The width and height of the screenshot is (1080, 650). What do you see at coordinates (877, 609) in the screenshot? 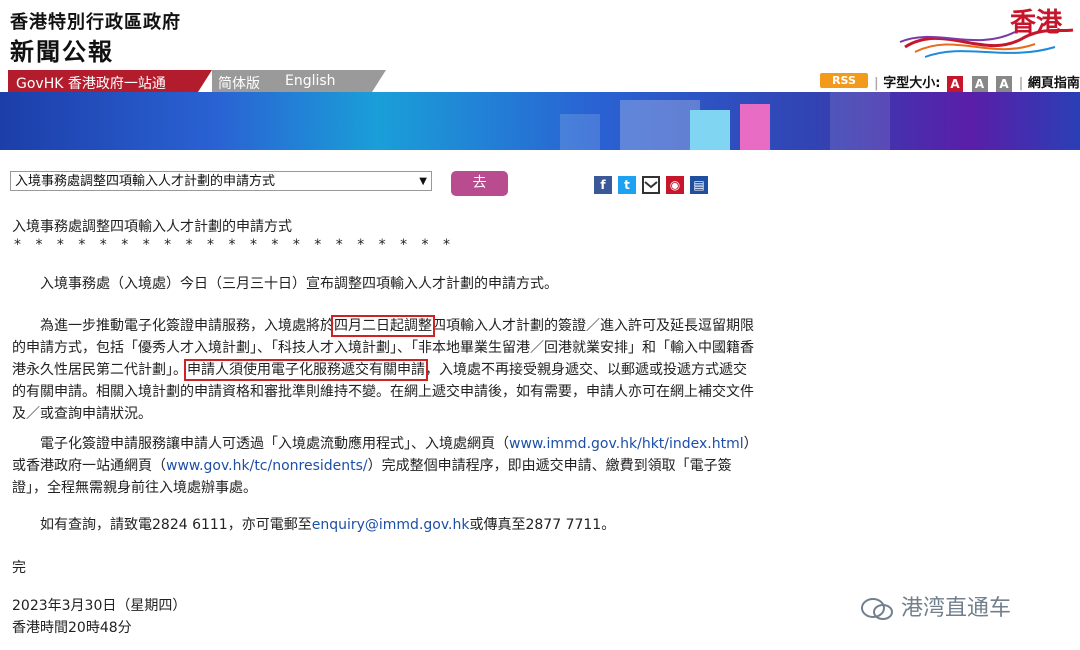
I see `wechat-icon` at bounding box center [877, 609].